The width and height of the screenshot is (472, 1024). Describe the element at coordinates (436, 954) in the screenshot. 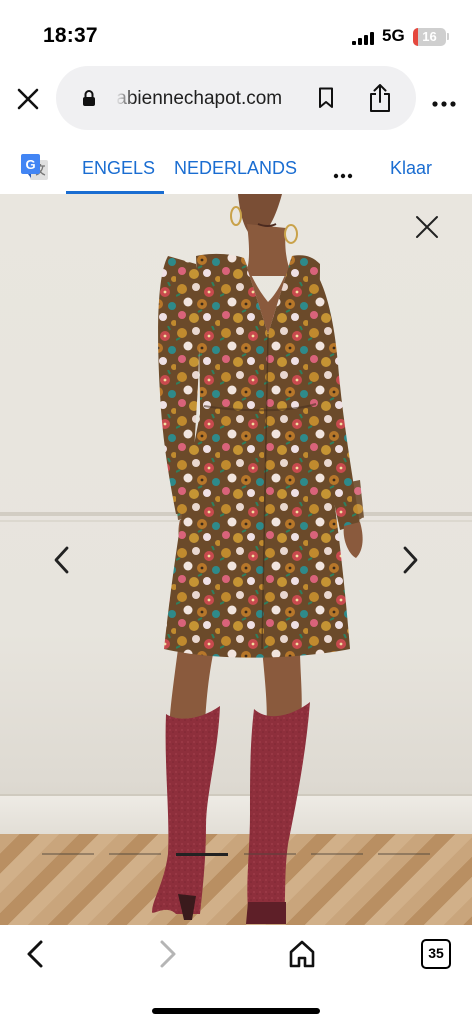

I see `tabs-count-button: 35` at that location.